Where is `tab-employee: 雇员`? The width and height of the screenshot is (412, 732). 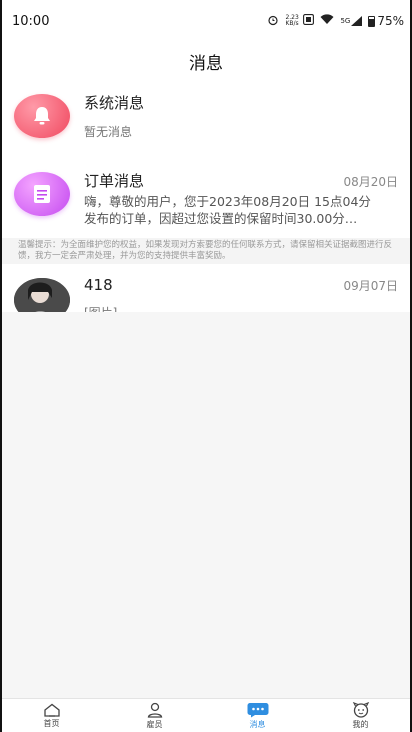 tab-employee: 雇员 is located at coordinates (155, 716).